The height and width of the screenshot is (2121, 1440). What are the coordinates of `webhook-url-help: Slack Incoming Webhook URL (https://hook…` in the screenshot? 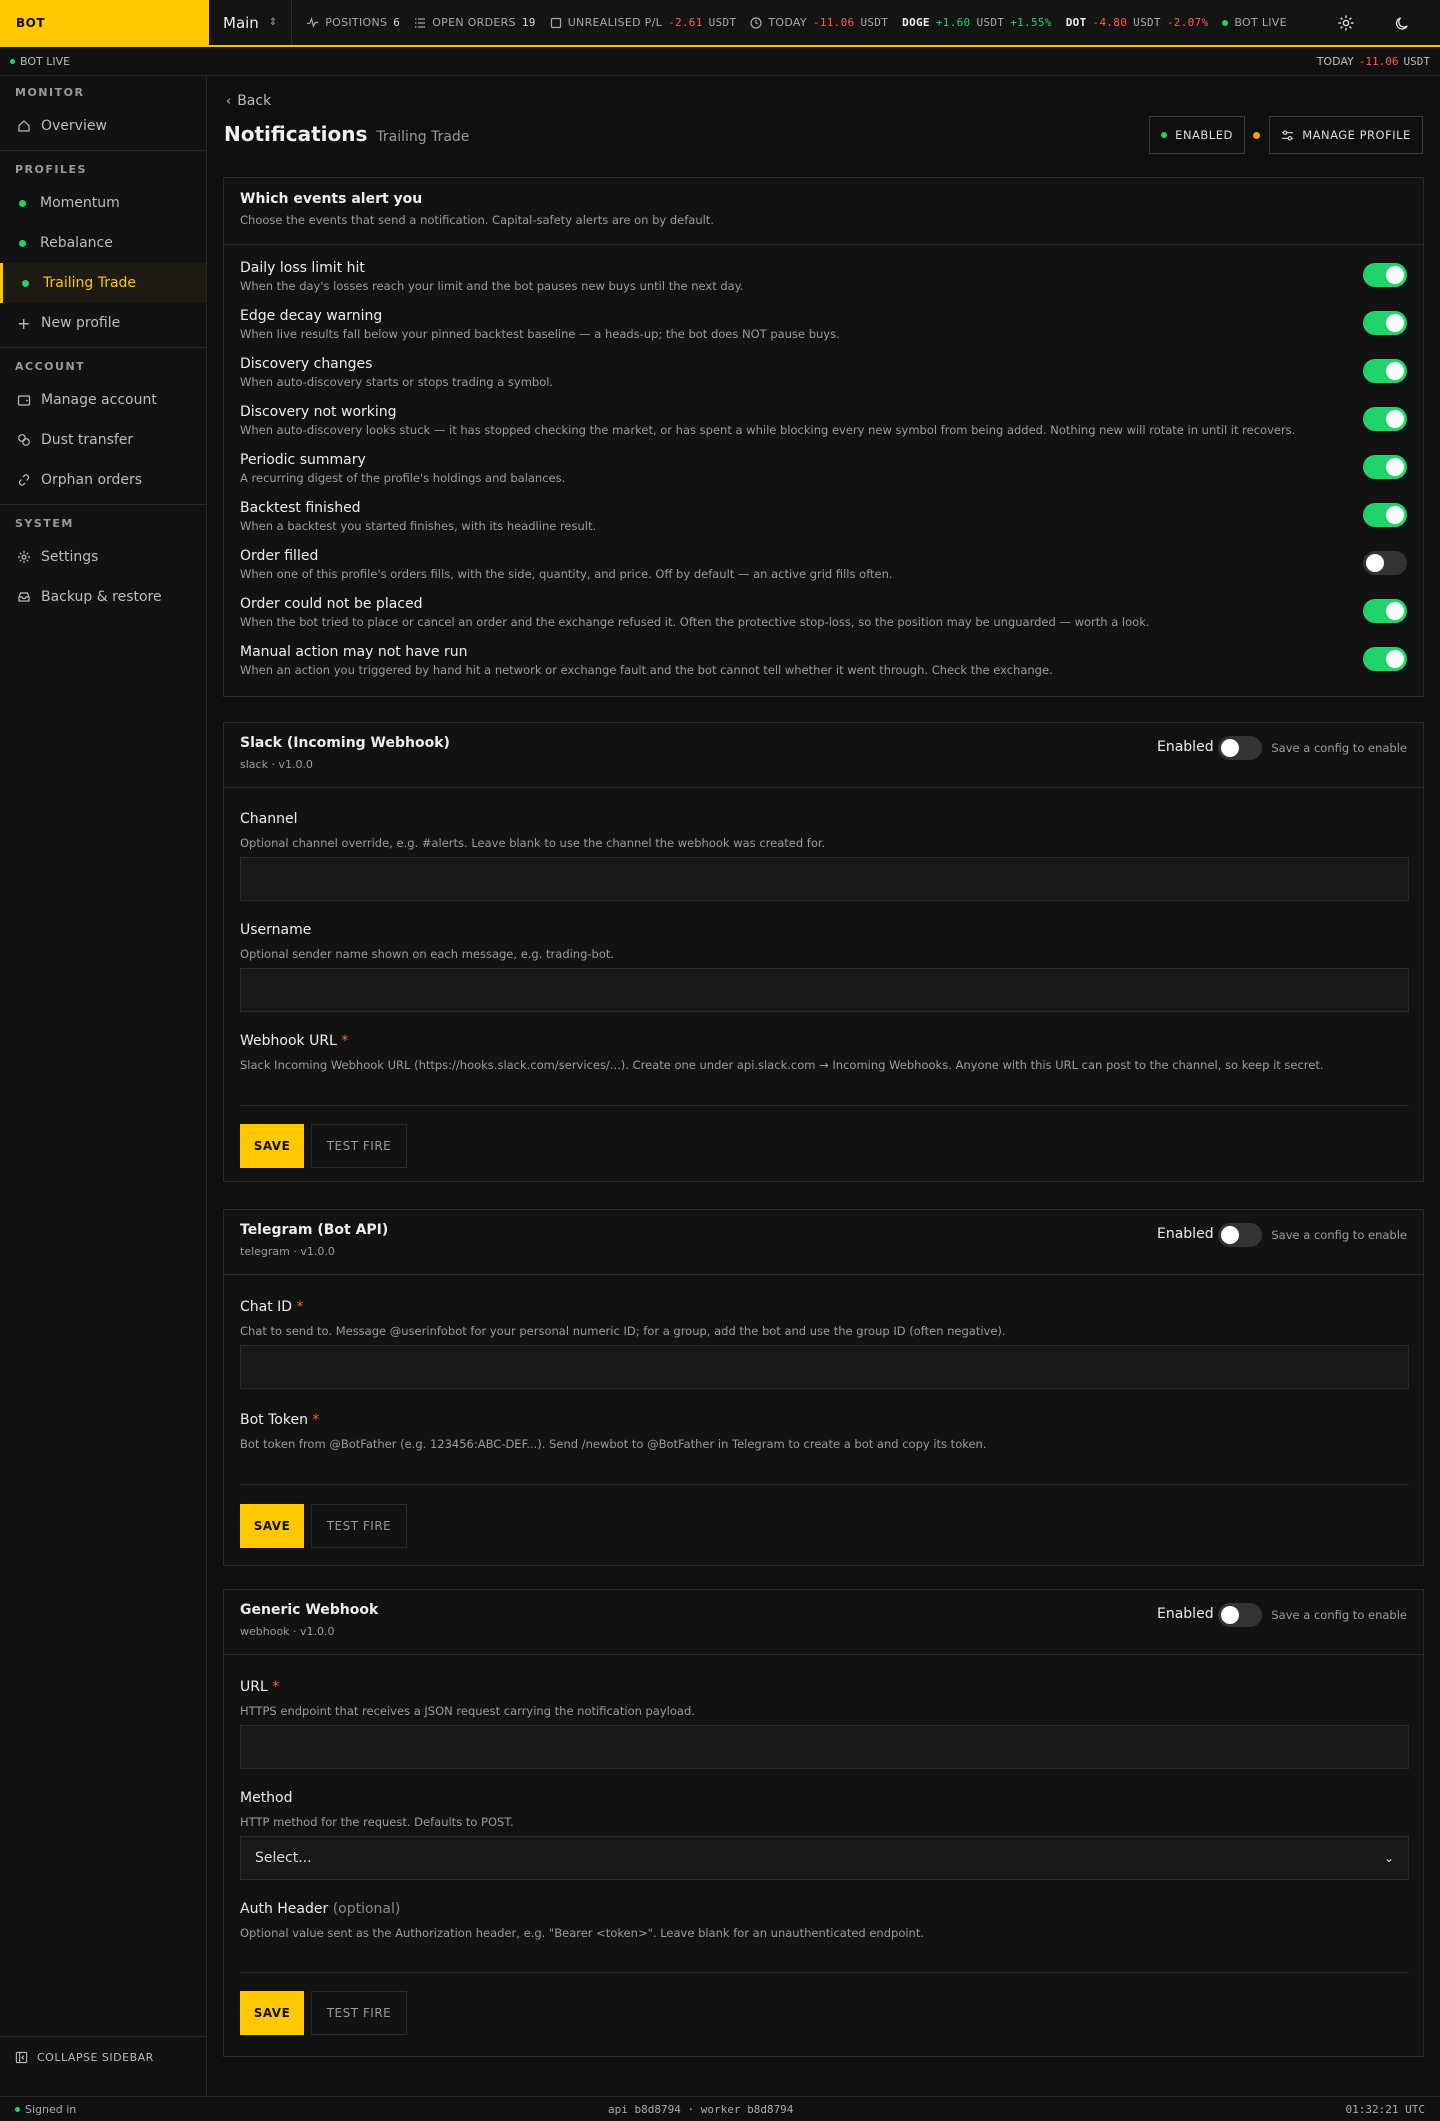 It's located at (782, 1065).